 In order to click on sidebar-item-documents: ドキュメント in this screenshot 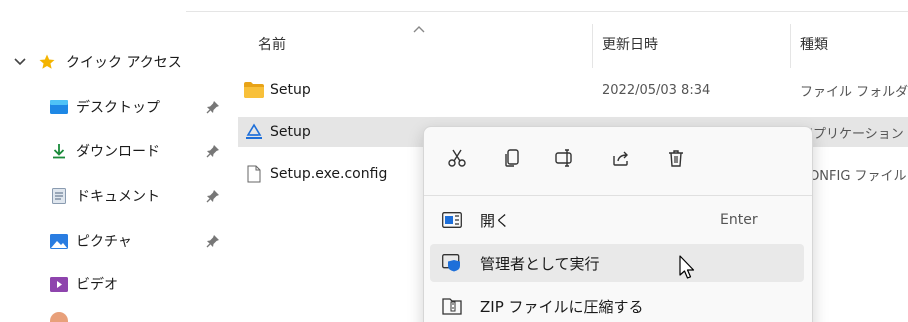, I will do `click(135, 196)`.